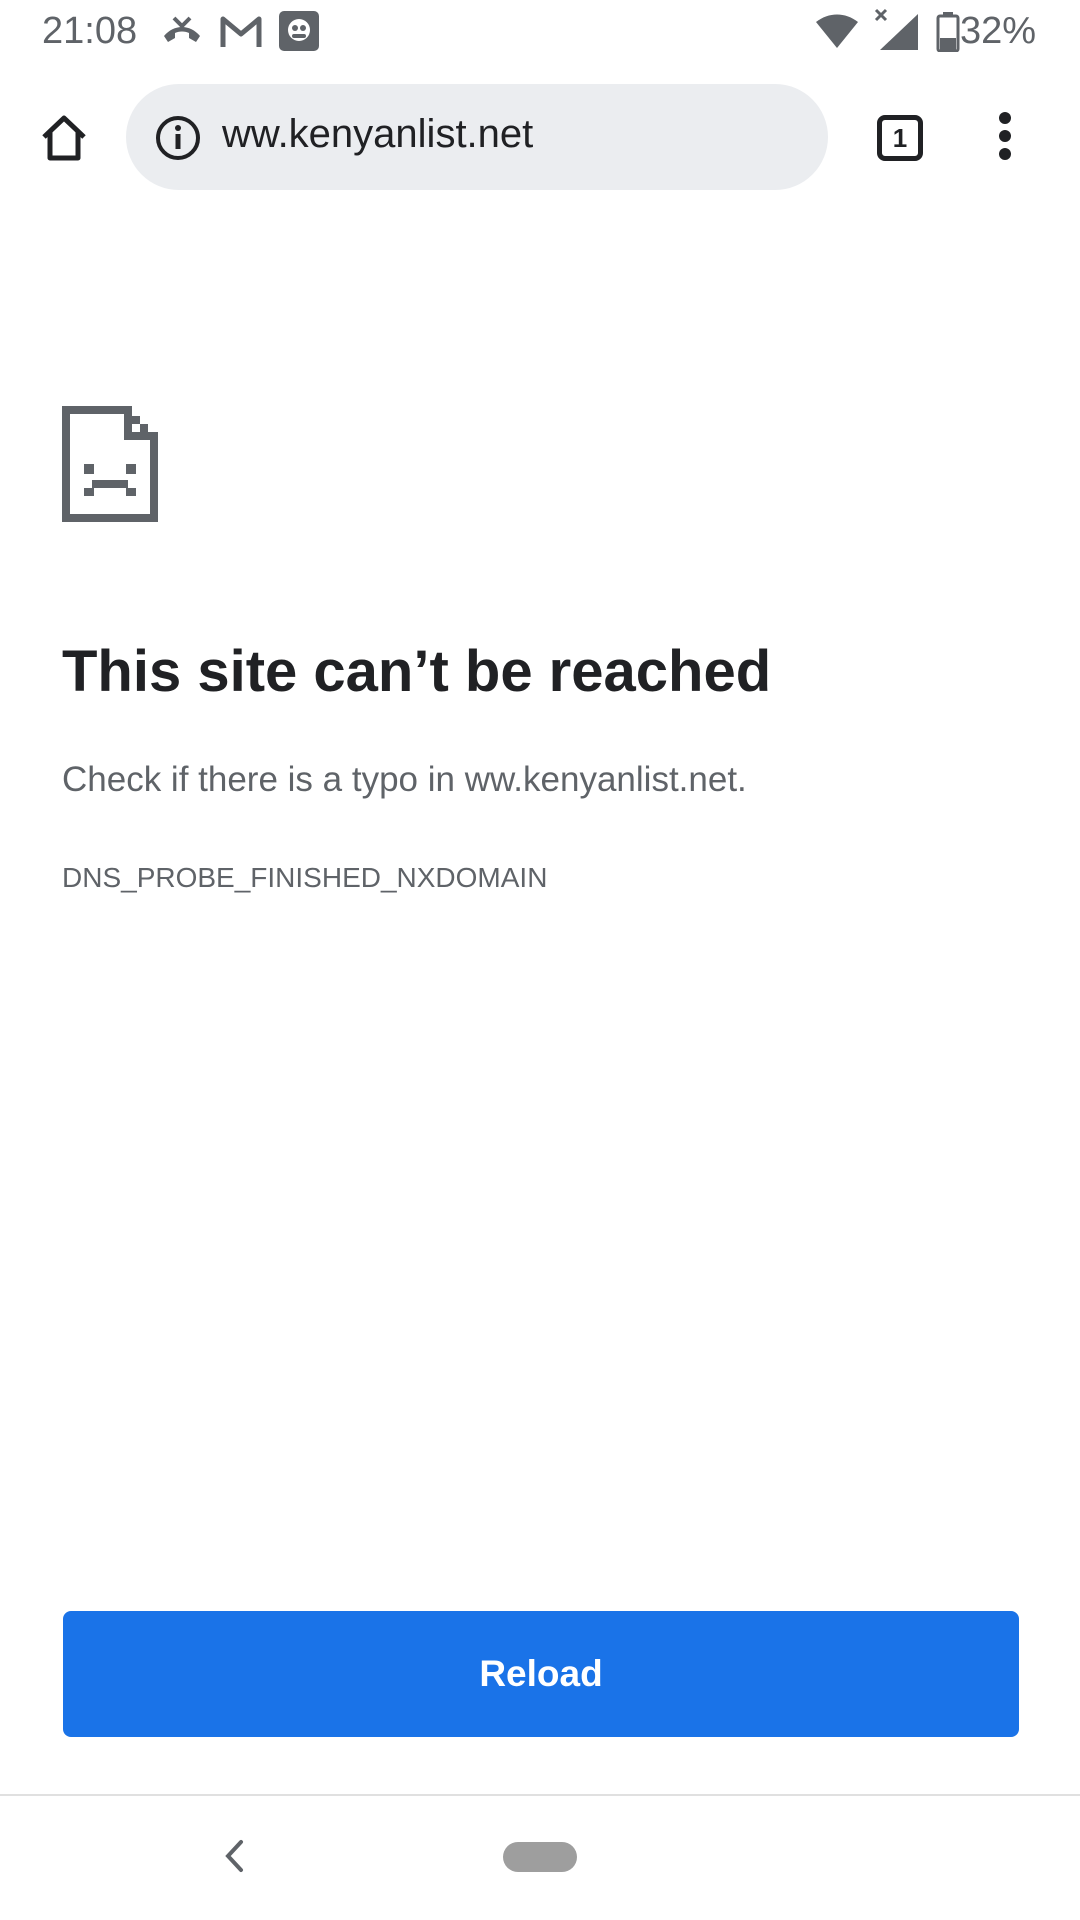  Describe the element at coordinates (178, 138) in the screenshot. I see `info-icon` at that location.